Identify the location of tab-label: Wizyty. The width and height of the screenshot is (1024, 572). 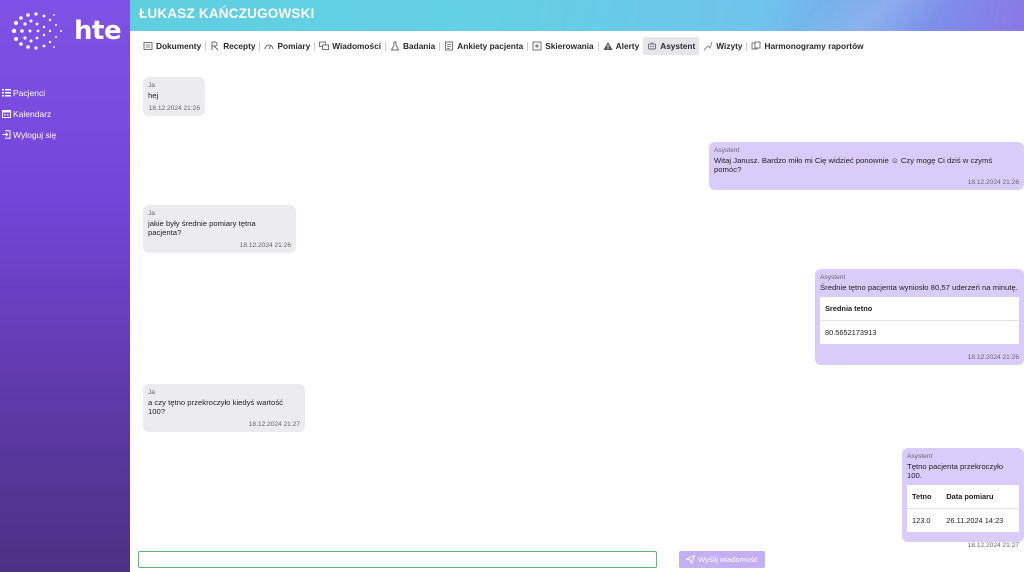
(729, 46).